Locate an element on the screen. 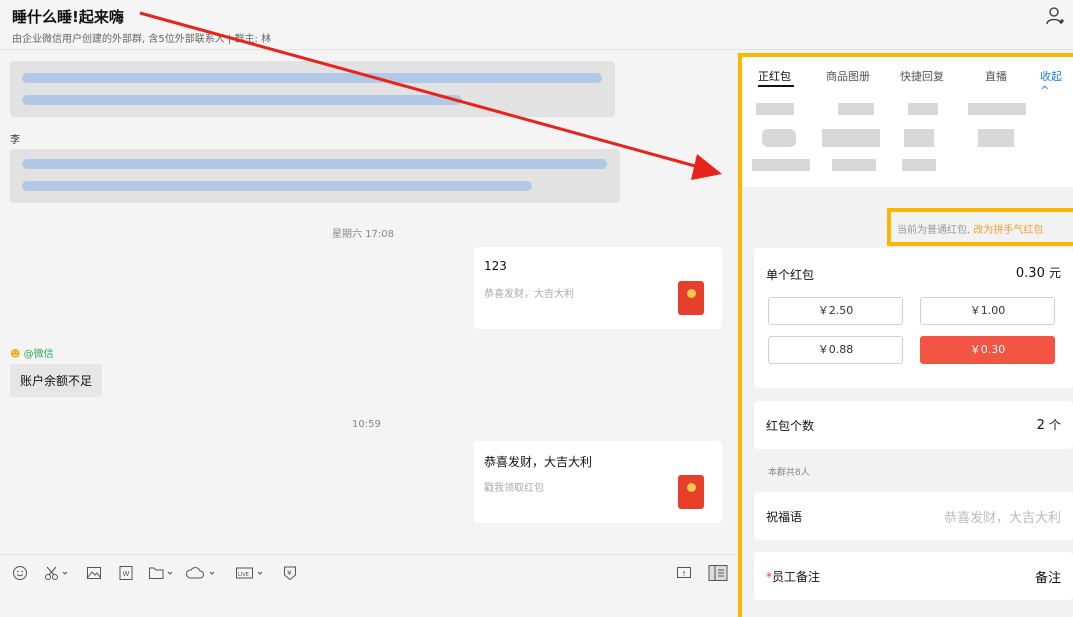 The image size is (1073, 617). blessing-card: 祝福语 恭喜发财，大吉大利 is located at coordinates (913, 516).